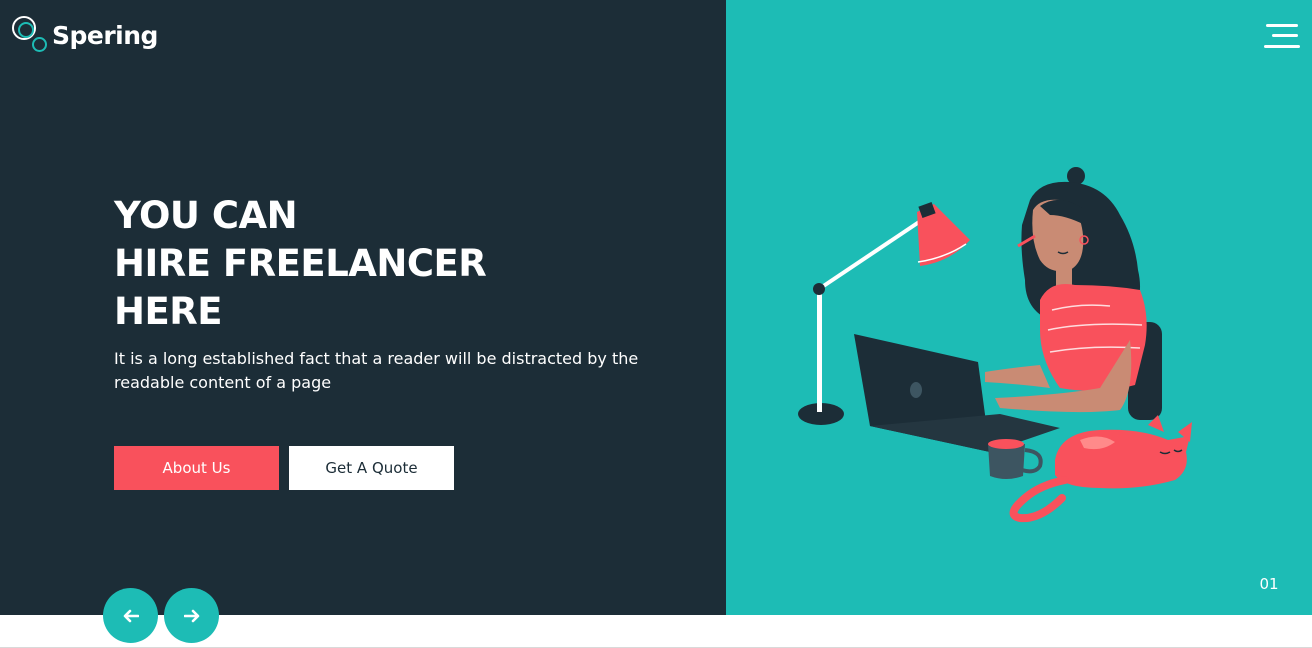  I want to click on headline-line-3: HERE, so click(168, 311).